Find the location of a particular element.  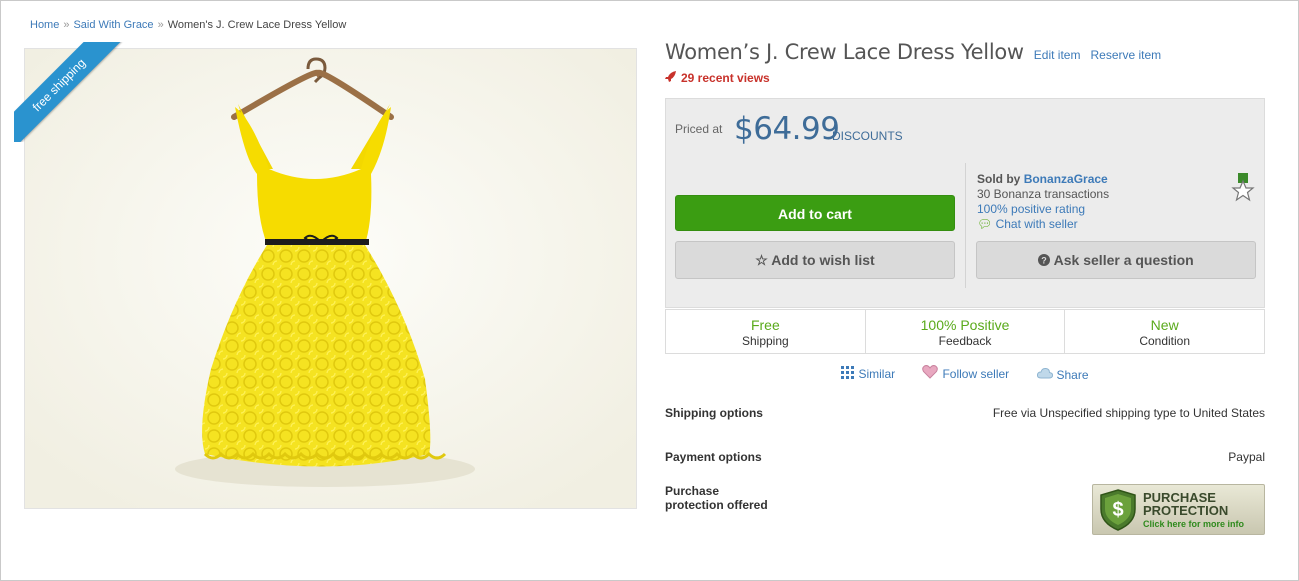

stat-value: 100% Positive is located at coordinates (965, 325).